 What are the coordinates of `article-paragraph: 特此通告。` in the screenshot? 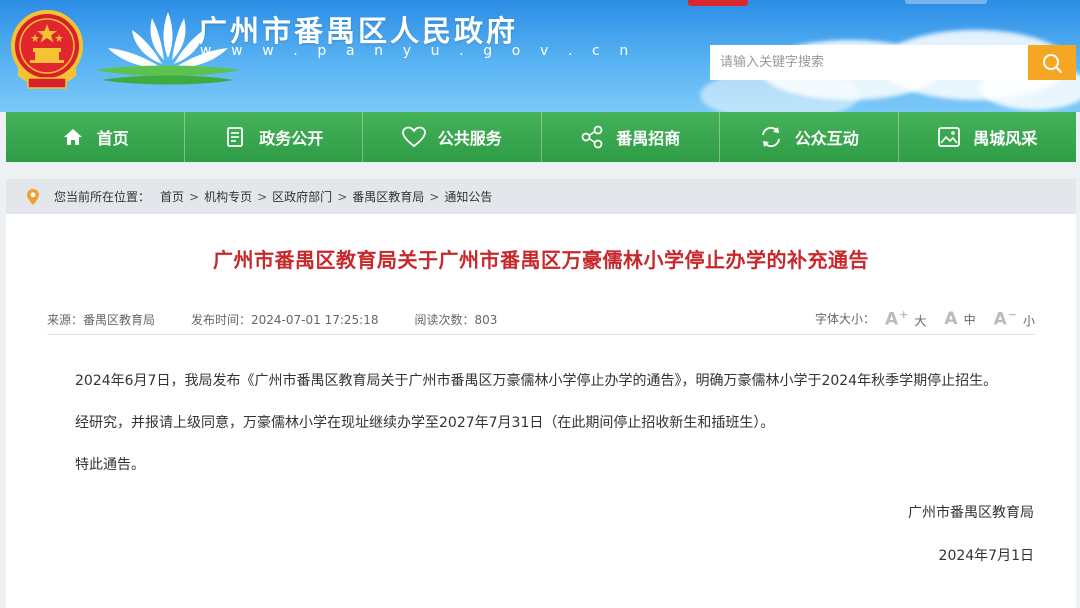 It's located at (110, 465).